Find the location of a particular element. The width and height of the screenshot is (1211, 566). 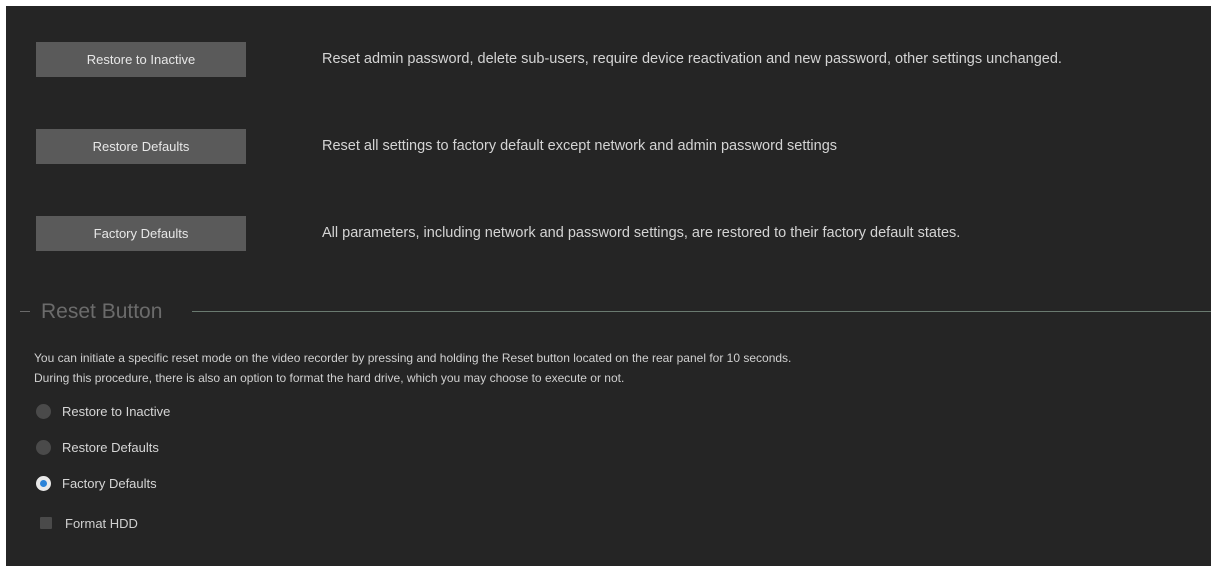

format-hdd-label: Format HDD is located at coordinates (101, 523).